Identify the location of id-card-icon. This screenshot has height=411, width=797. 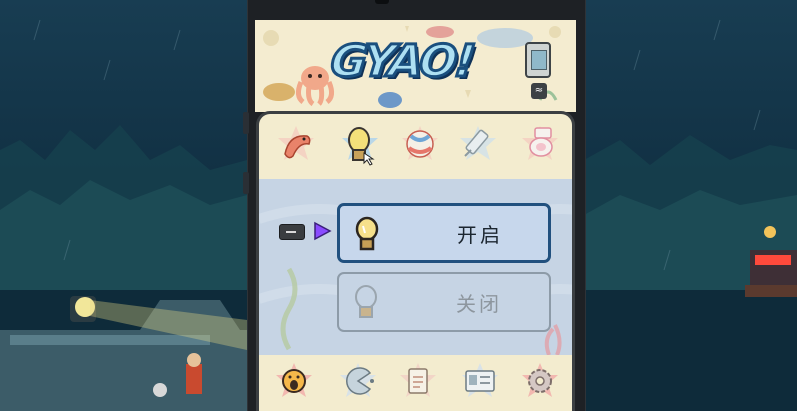
(480, 380).